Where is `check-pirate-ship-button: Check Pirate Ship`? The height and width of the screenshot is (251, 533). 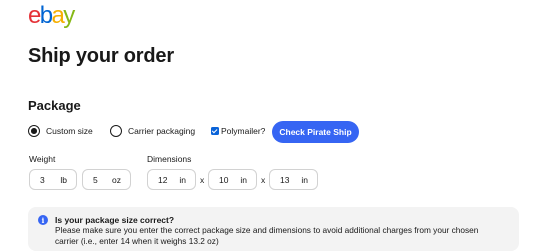
check-pirate-ship-button: Check Pirate Ship is located at coordinates (315, 132).